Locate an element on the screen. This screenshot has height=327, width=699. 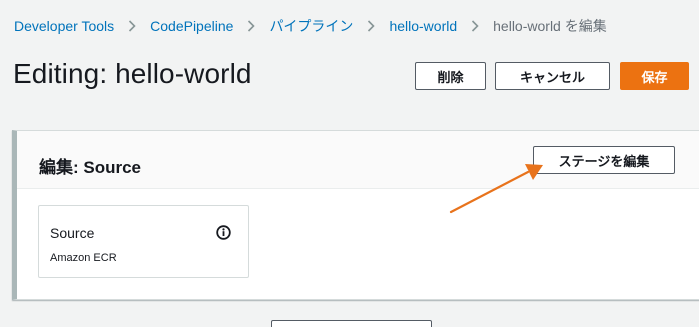
edit-stage-button: ステージを編集 is located at coordinates (604, 160).